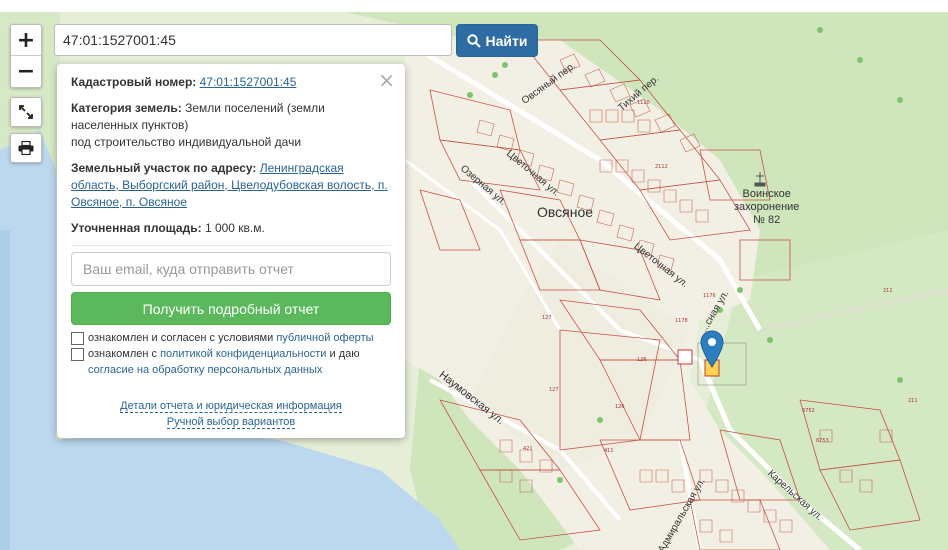 The width and height of the screenshot is (948, 550). I want to click on manual-selection-link: Ручной выбор вариантов, so click(231, 422).